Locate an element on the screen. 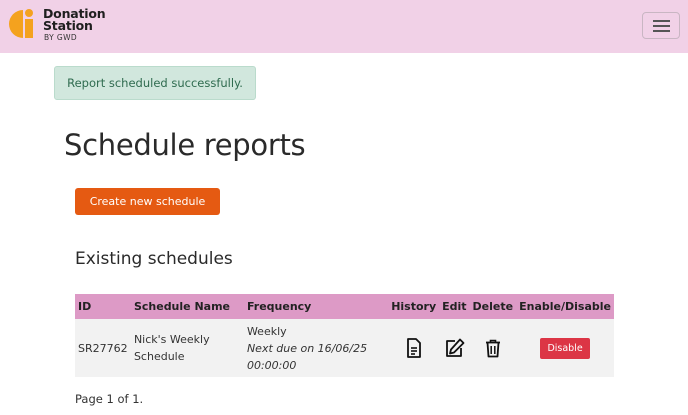 The image size is (688, 415). edit-icon is located at coordinates (454, 348).